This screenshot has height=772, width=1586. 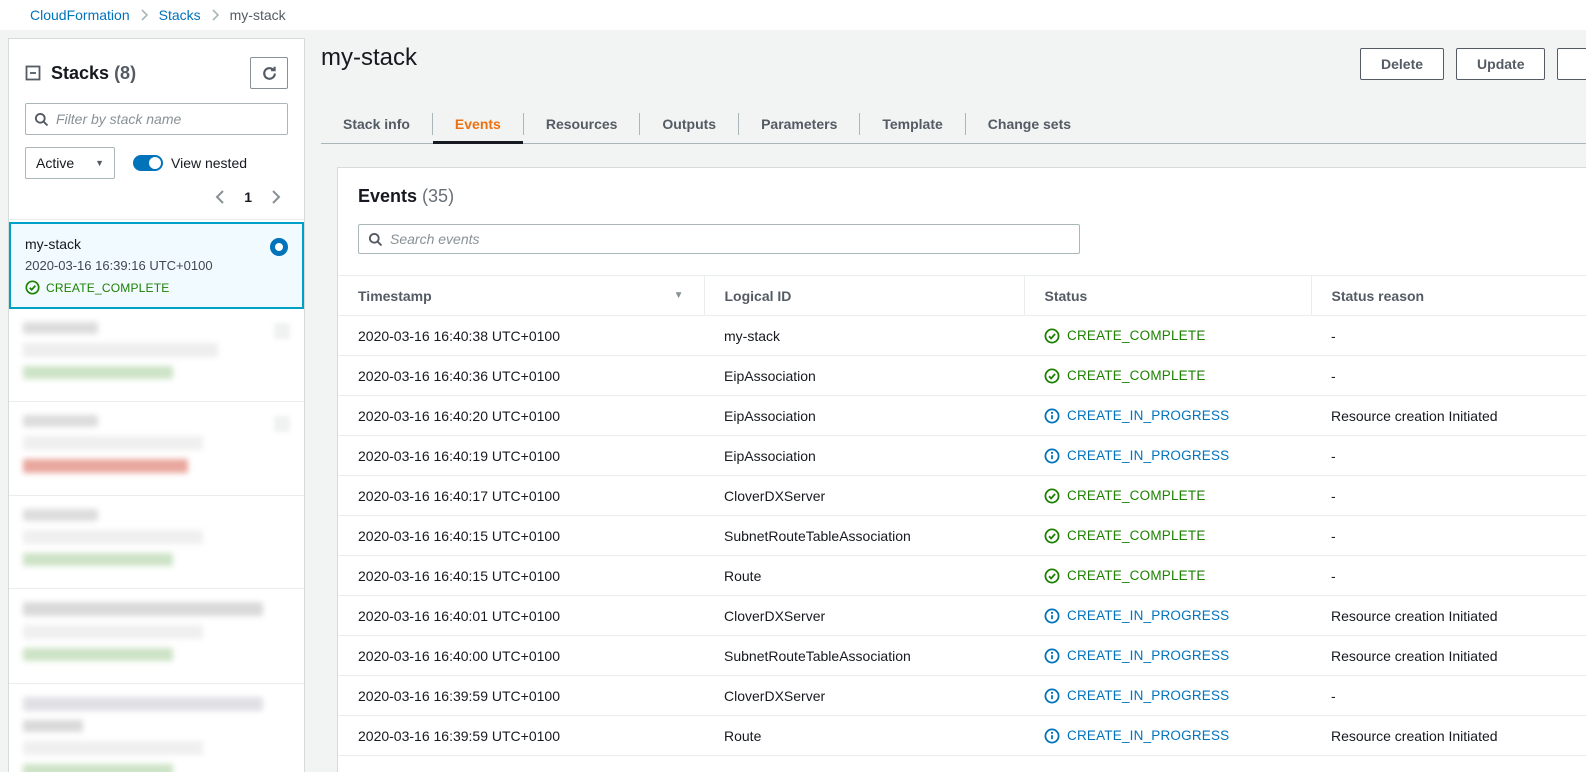 What do you see at coordinates (521, 375) in the screenshot?
I see `cell-timestamp: 2020-03-16 16:40:36 UTC+0100` at bounding box center [521, 375].